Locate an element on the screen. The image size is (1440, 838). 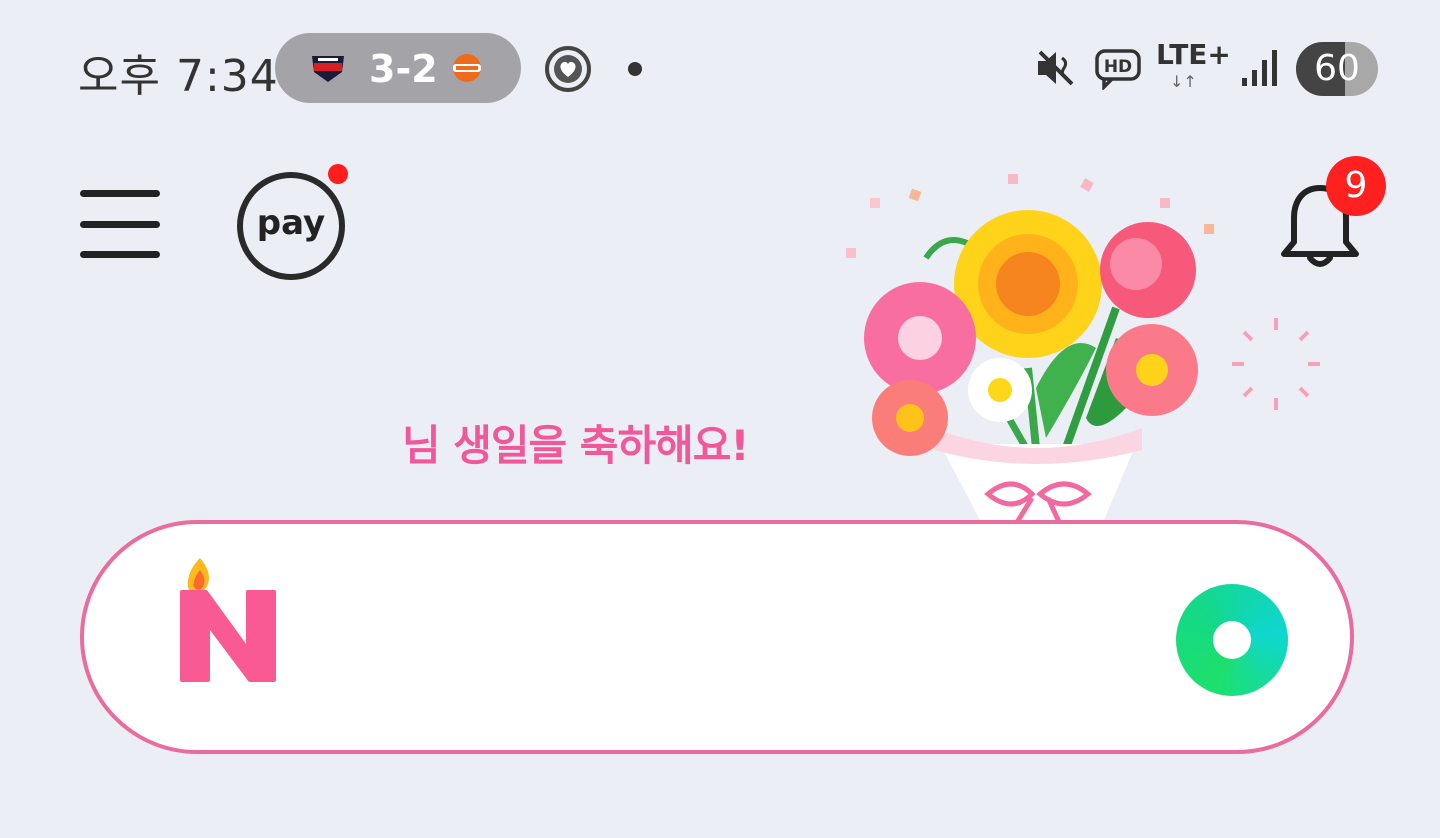
heart-circle-icon is located at coordinates (568, 69).